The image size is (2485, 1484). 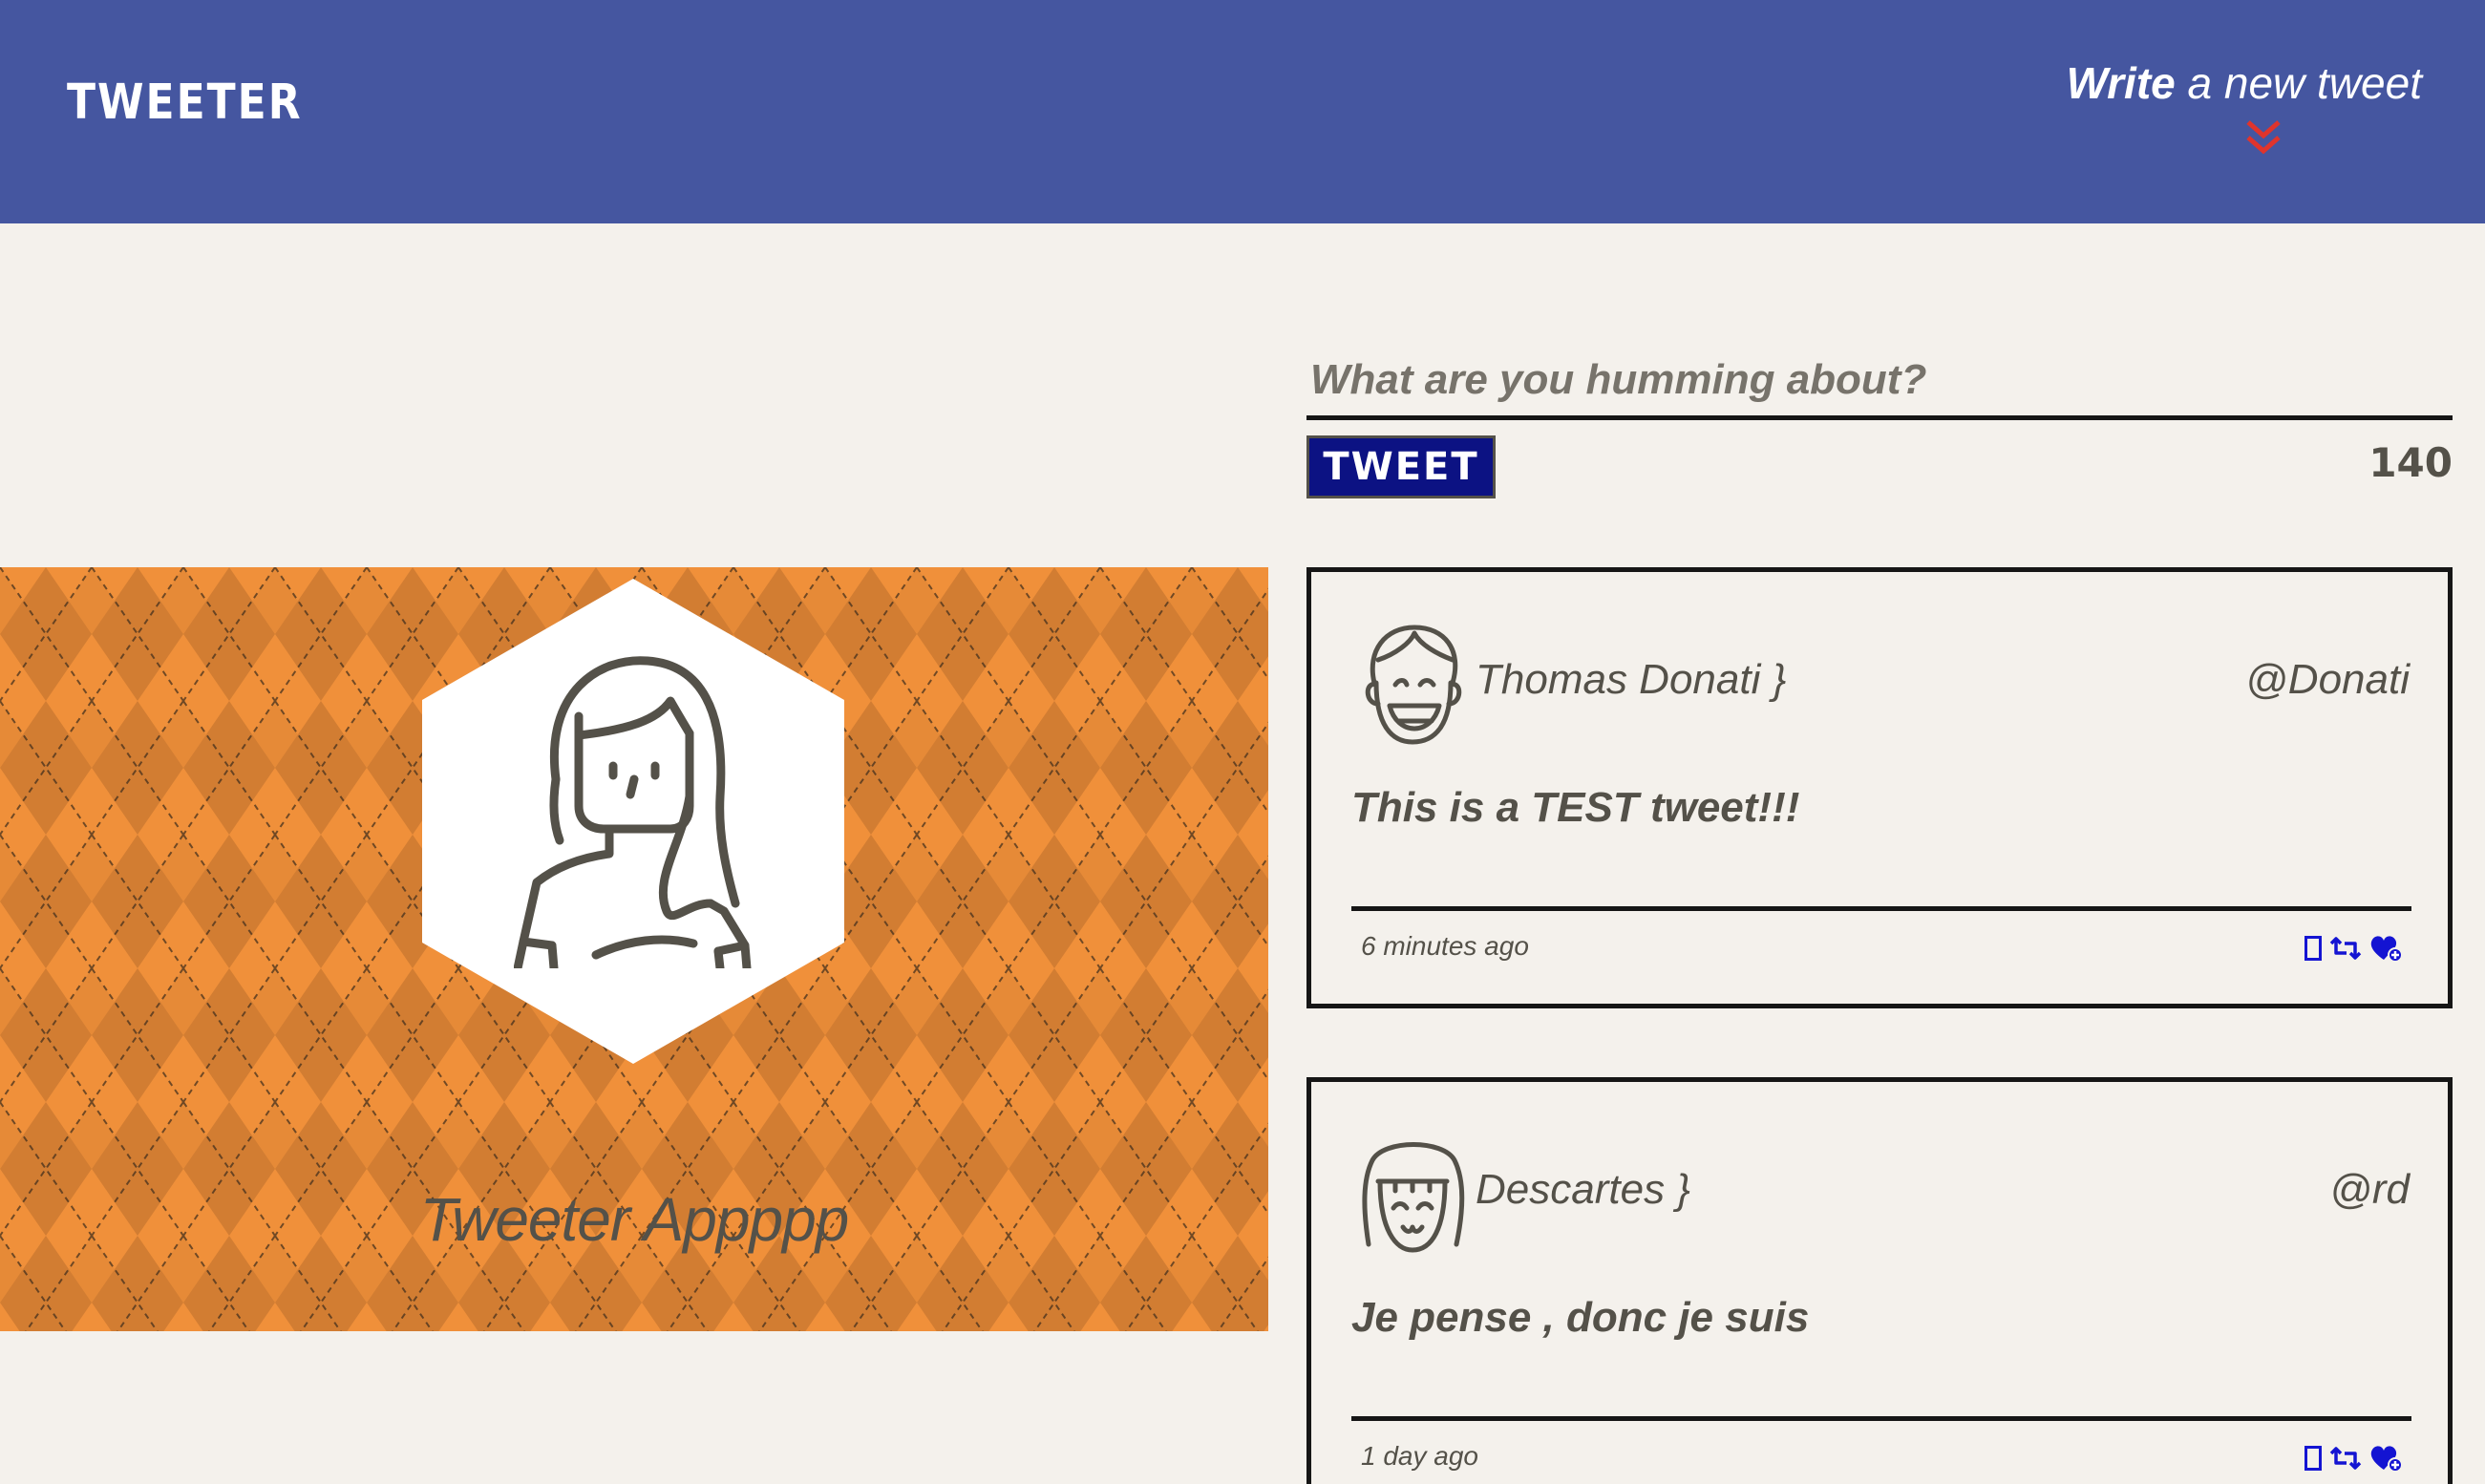 I want to click on brand-logo: TWEETER, so click(x=185, y=103).